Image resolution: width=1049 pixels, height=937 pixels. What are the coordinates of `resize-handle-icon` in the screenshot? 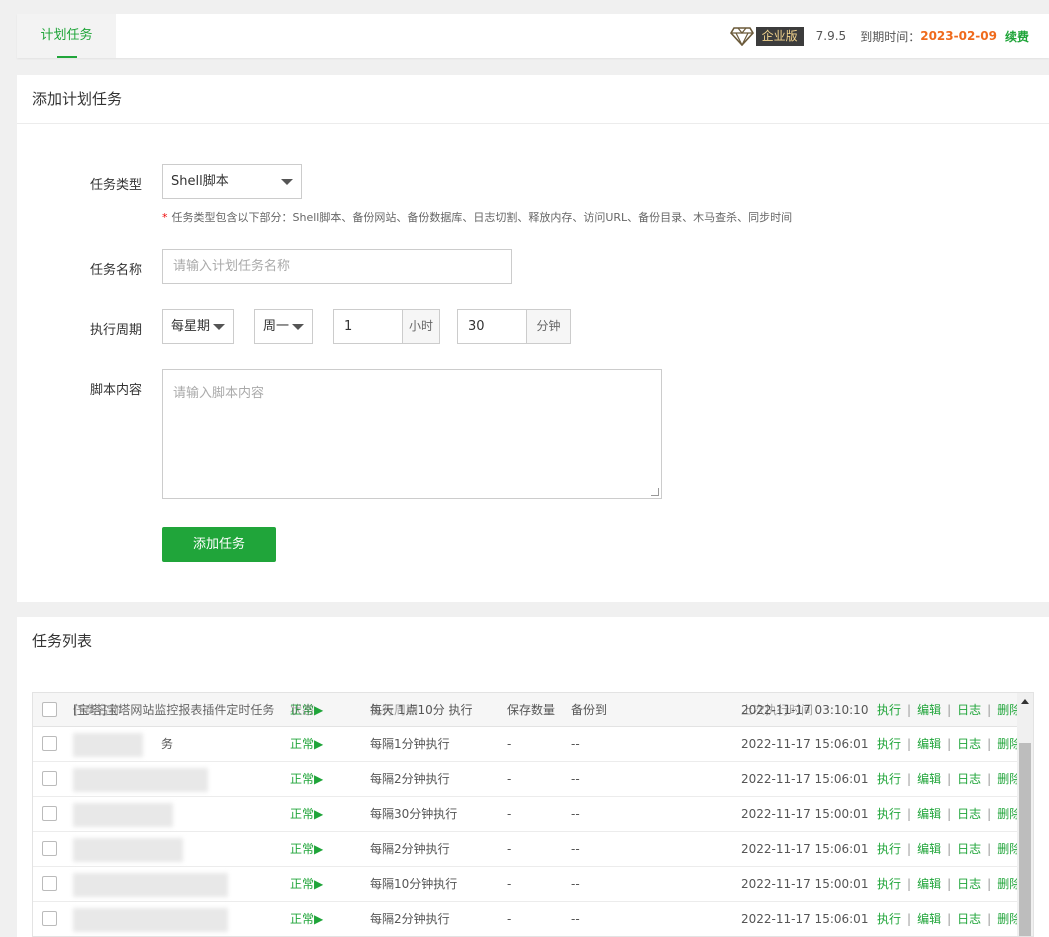 It's located at (655, 492).